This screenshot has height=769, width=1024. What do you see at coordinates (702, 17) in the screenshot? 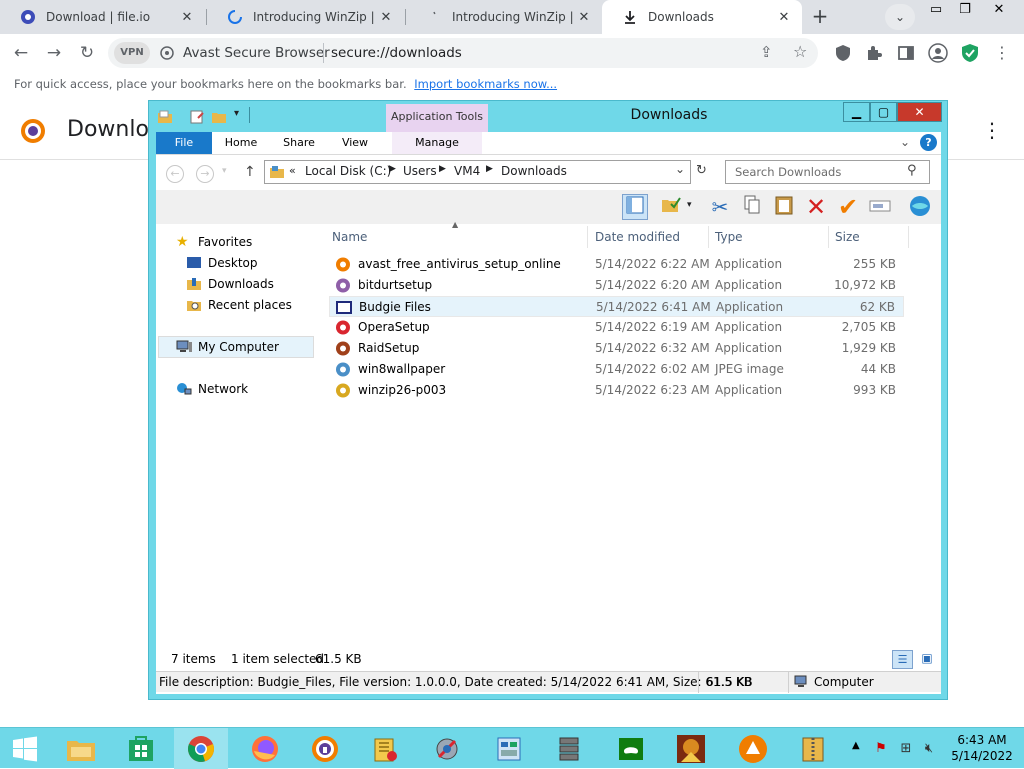
I see `tab-downloads: Downloads ✕` at bounding box center [702, 17].